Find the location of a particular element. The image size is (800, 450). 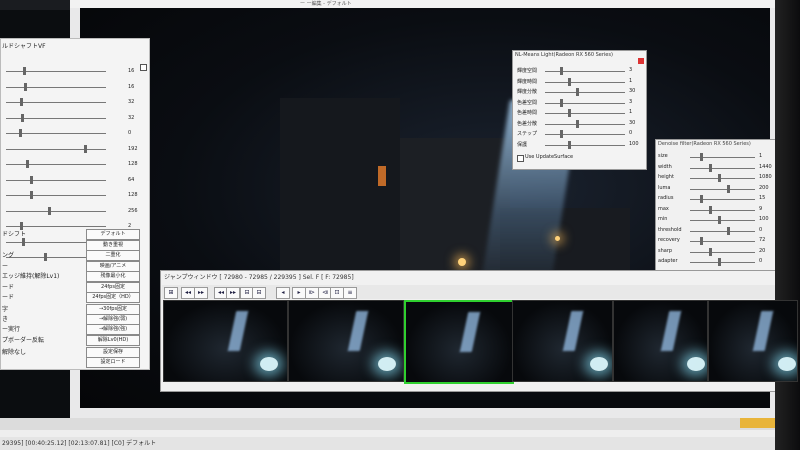

option-label: 解除なし is located at coordinates (14, 352).